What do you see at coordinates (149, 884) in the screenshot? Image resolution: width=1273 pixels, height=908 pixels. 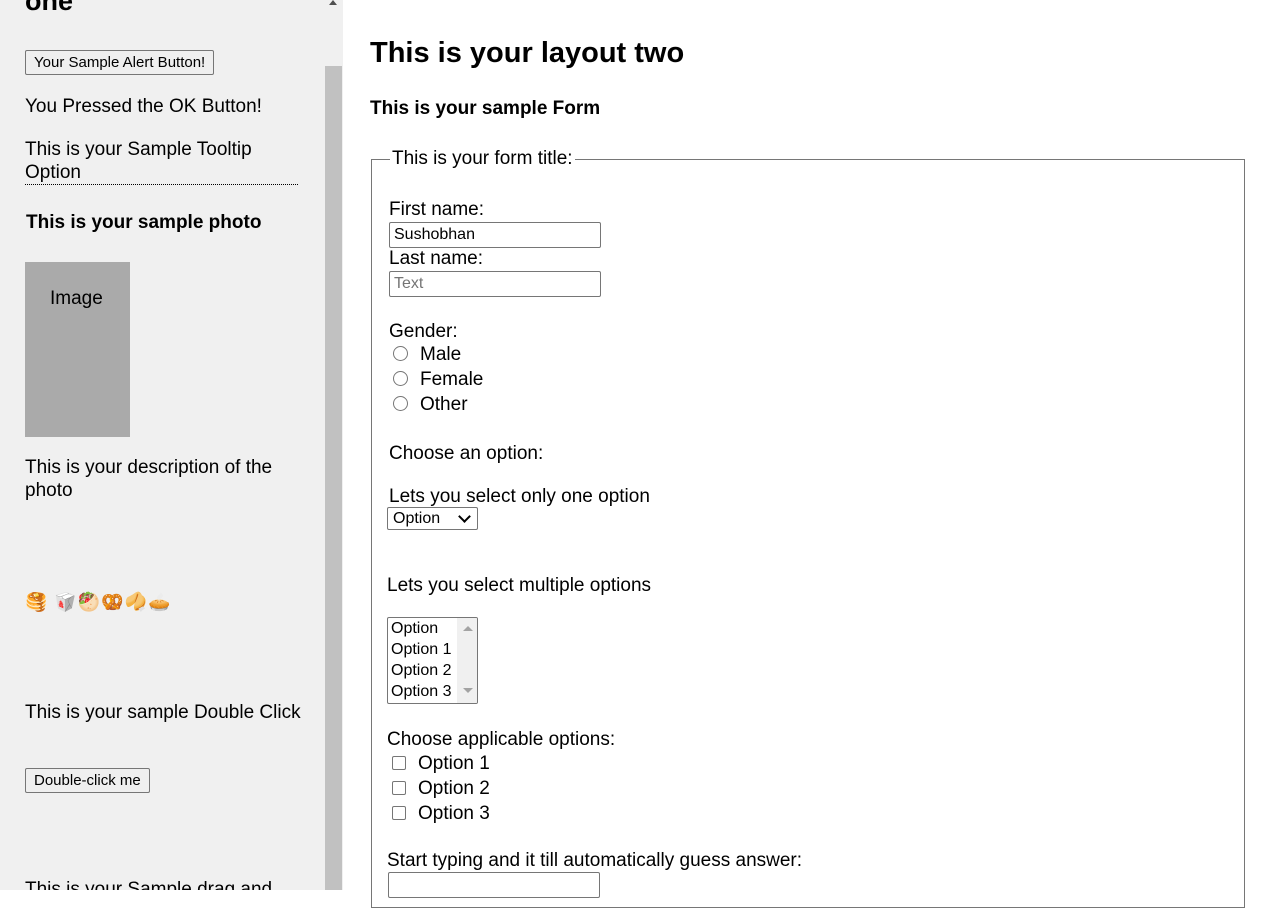 I see `drag-heading: This is your Sample drag and` at bounding box center [149, 884].